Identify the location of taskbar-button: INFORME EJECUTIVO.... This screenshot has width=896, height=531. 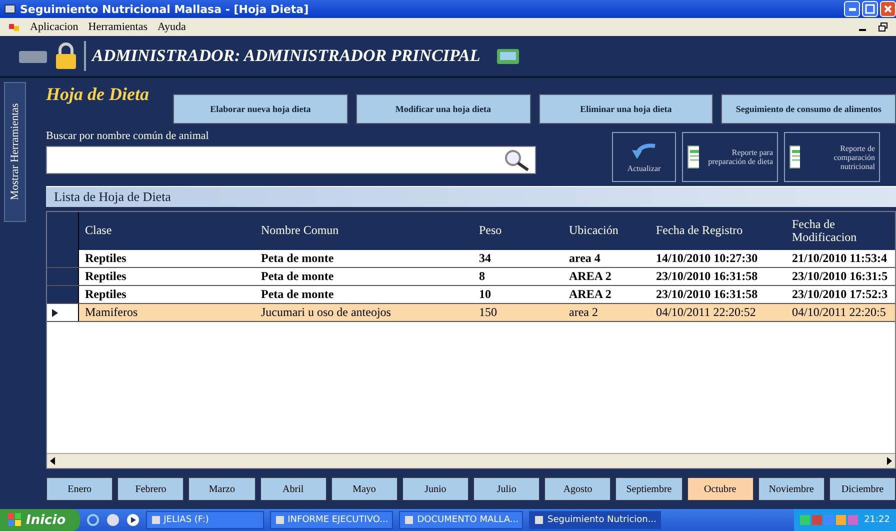
(332, 520).